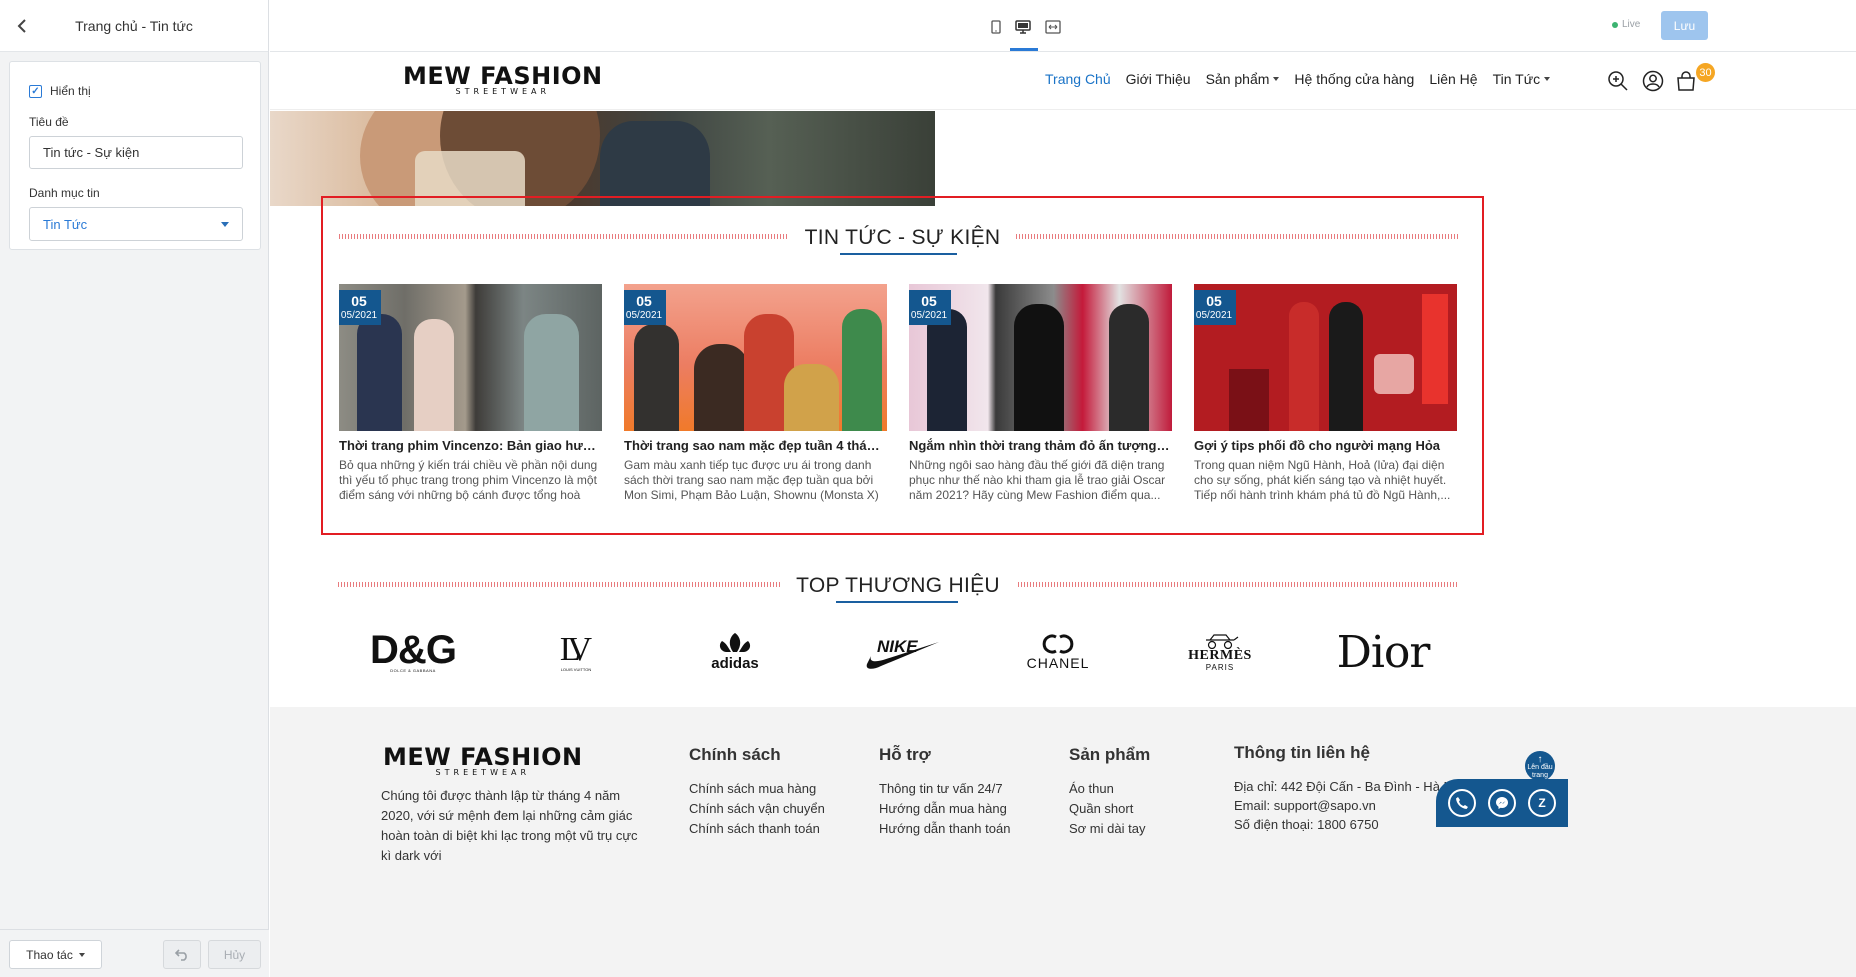 This screenshot has height=977, width=1856. I want to click on category-label: Danh mục tin, so click(64, 193).